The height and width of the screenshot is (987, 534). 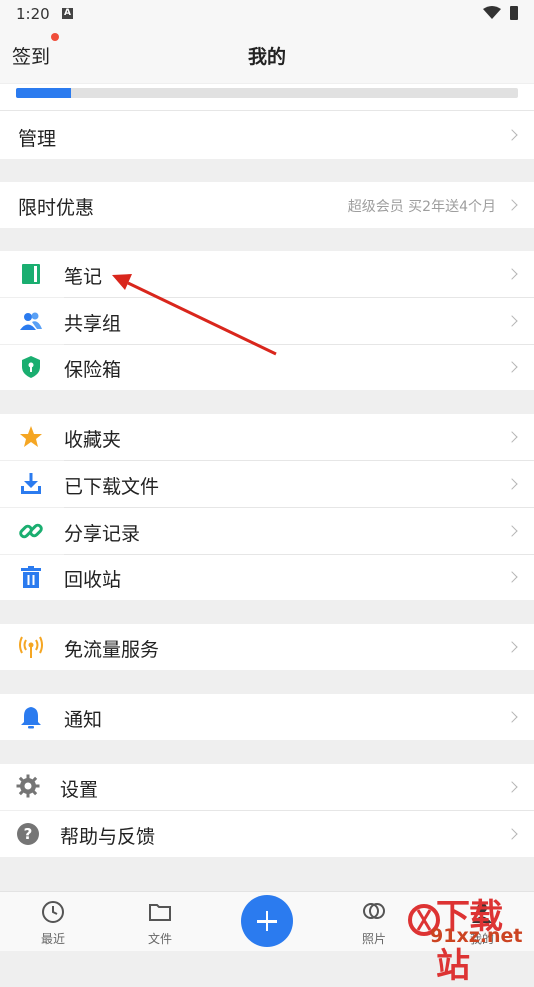 What do you see at coordinates (267, 717) in the screenshot?
I see `list-item-notifications: 通知` at bounding box center [267, 717].